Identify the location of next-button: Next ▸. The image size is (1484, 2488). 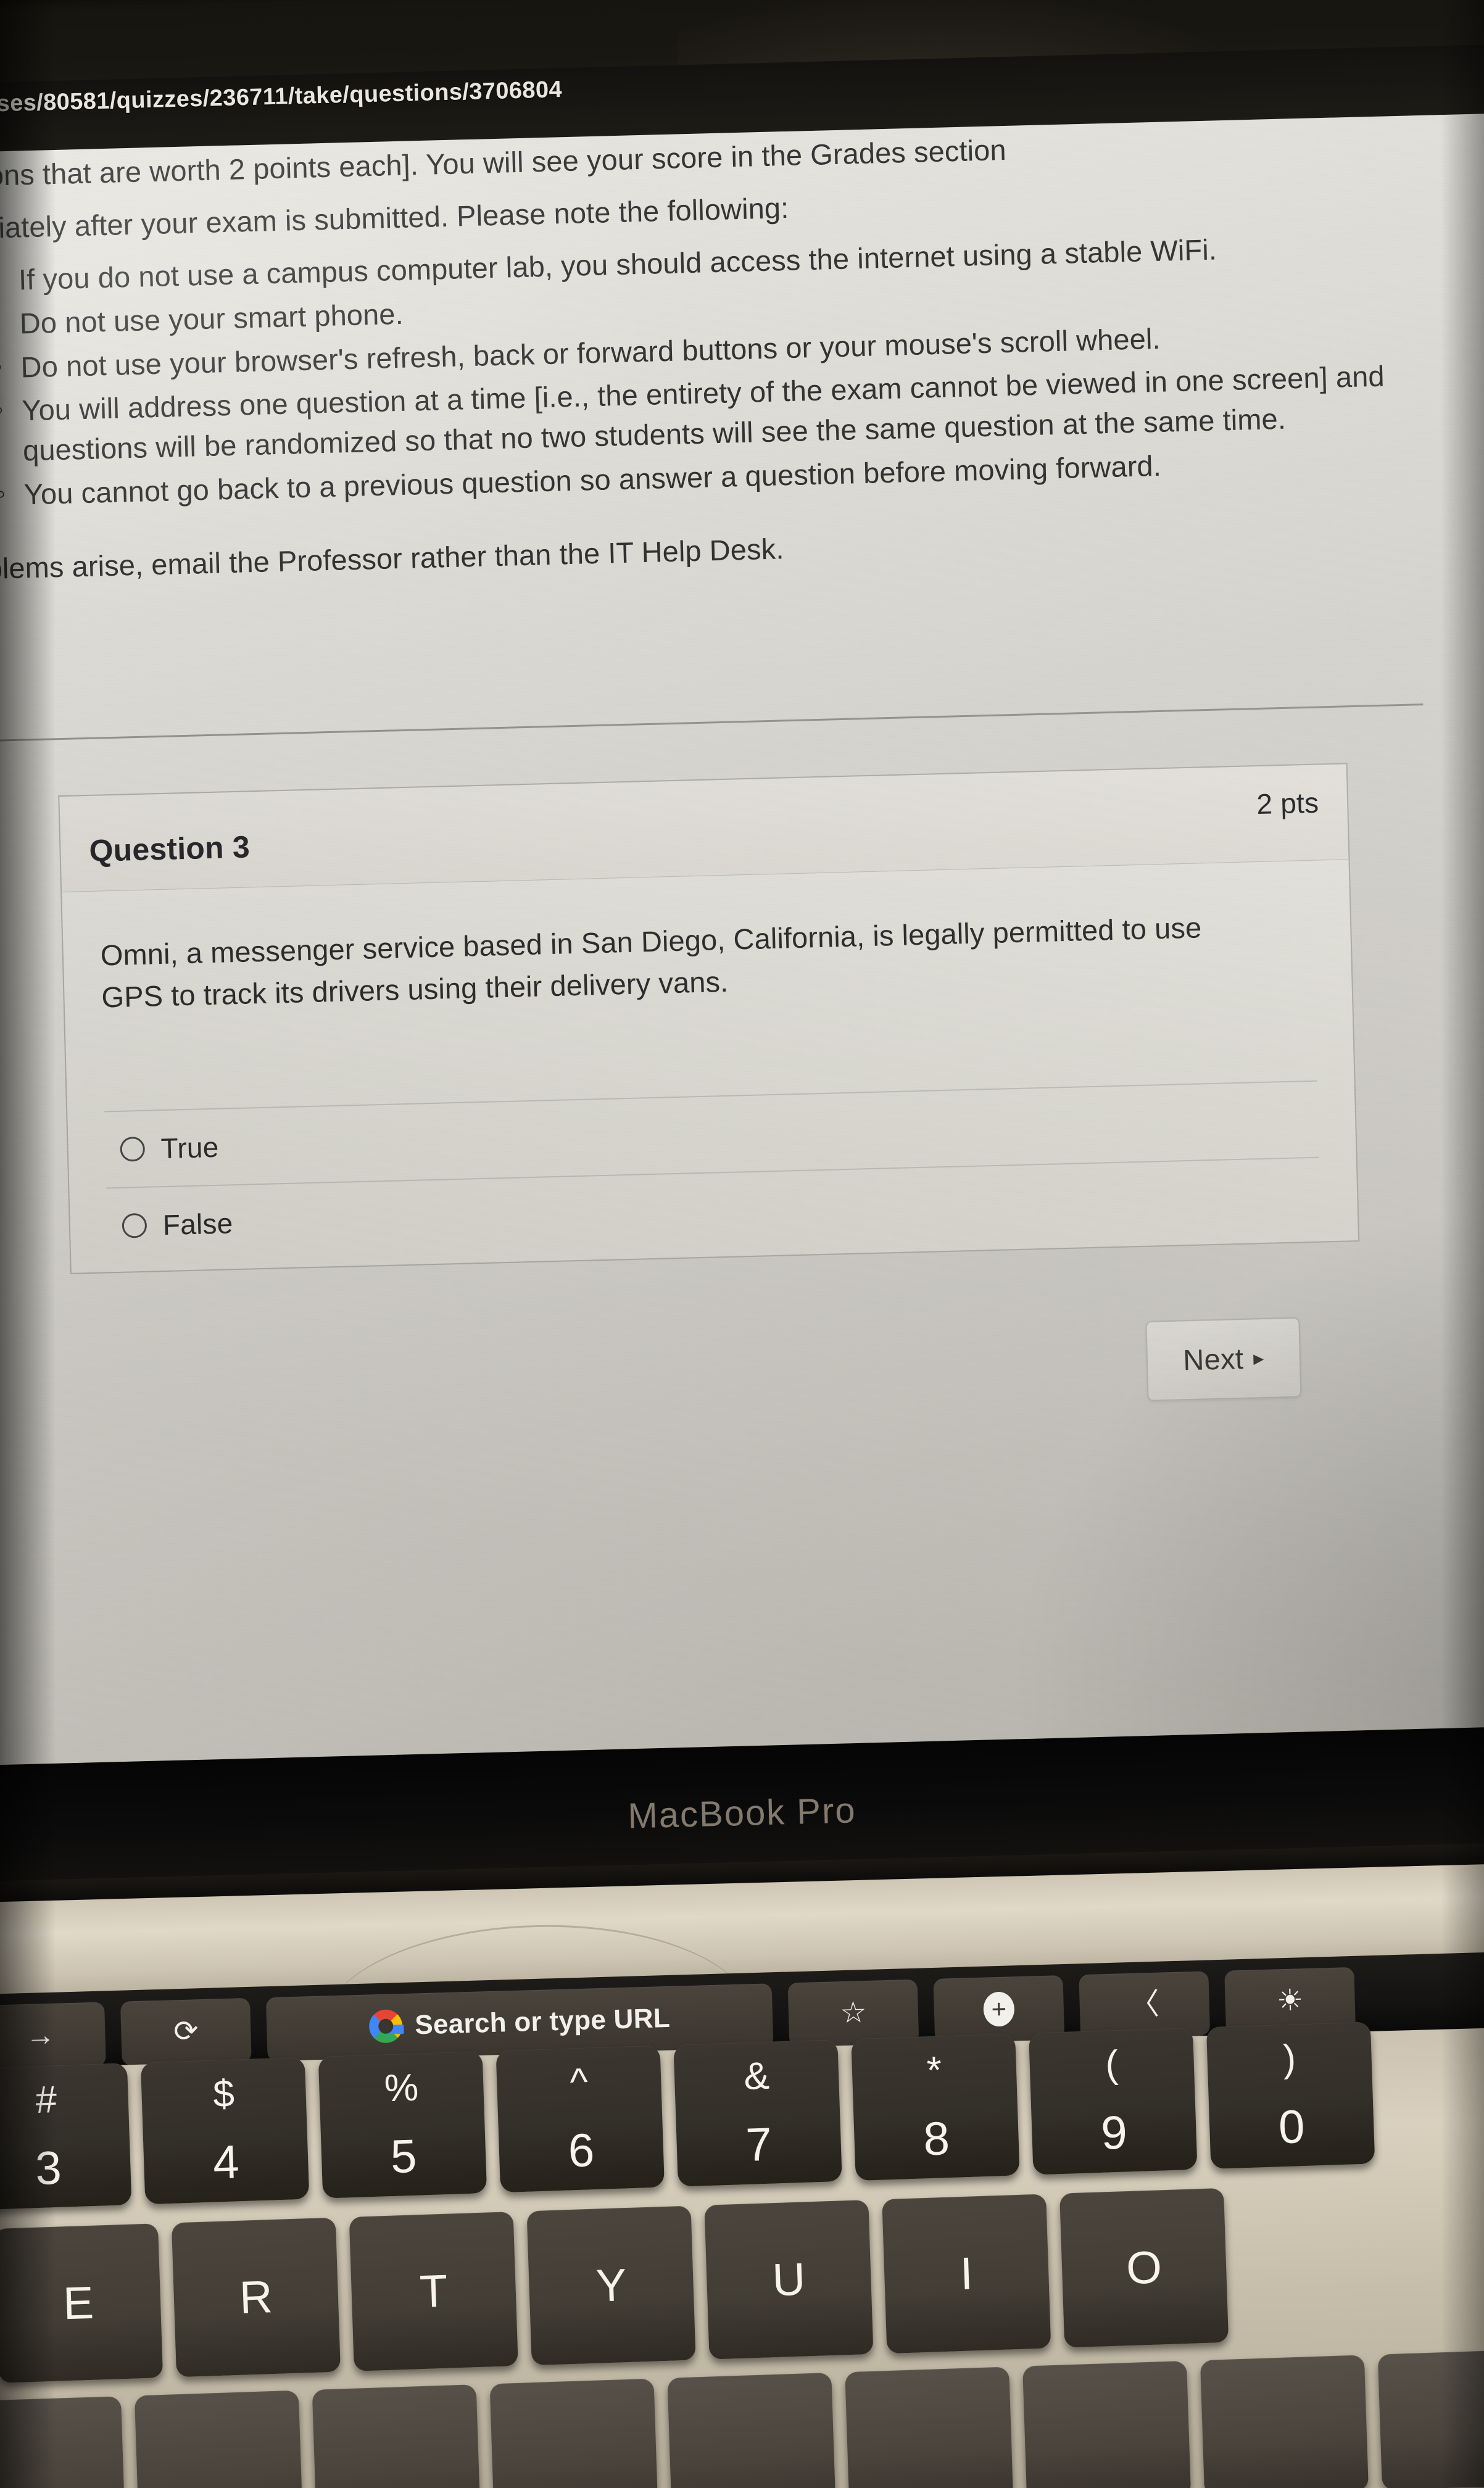
(1223, 1359).